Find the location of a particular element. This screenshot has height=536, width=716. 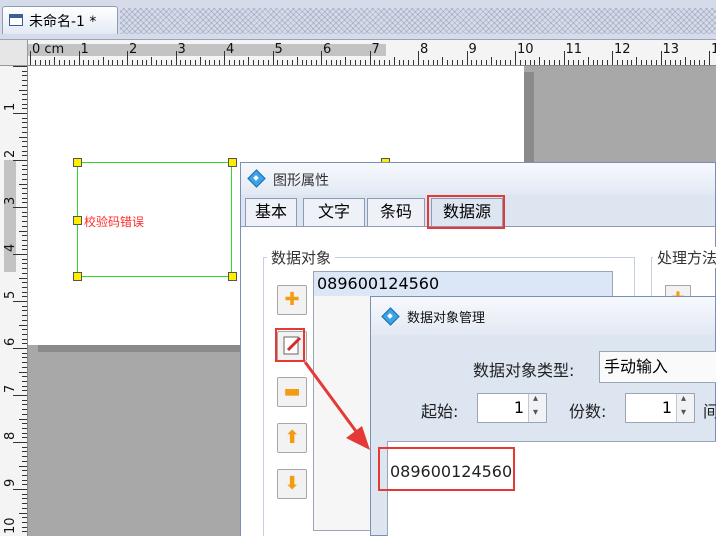

document-tab: 未命名-1 * is located at coordinates (60, 20).